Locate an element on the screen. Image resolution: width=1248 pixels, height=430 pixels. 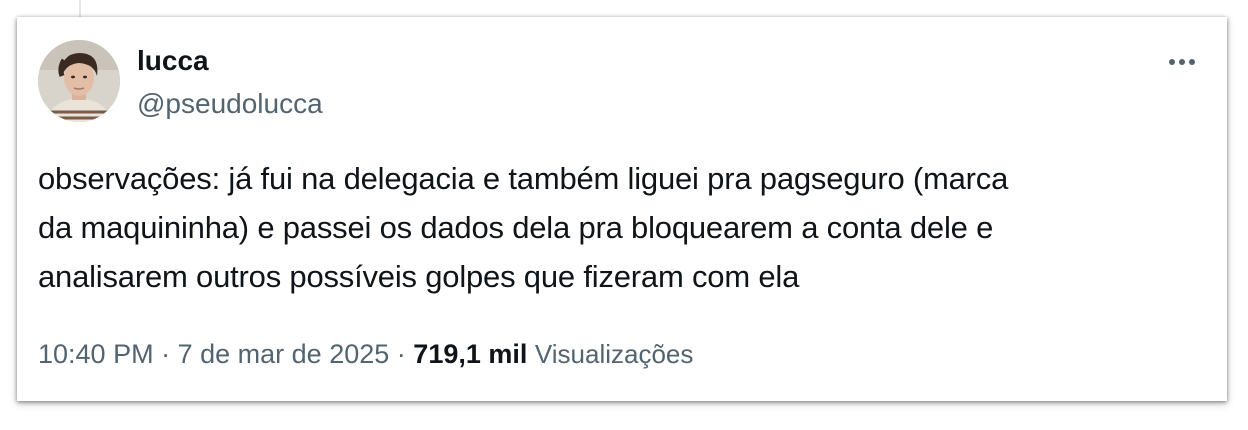
avatar-image is located at coordinates (79, 81).